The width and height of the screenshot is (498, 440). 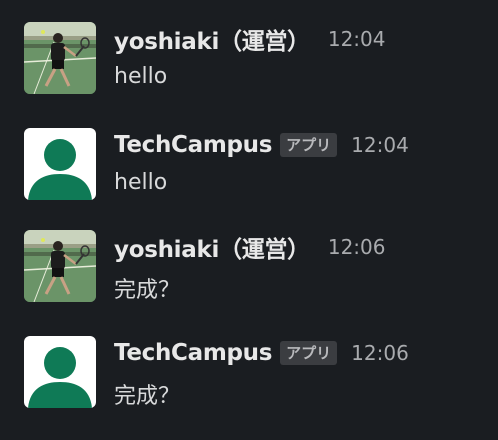 I want to click on message-header: TechCampus アプリ 12:04, so click(x=261, y=145).